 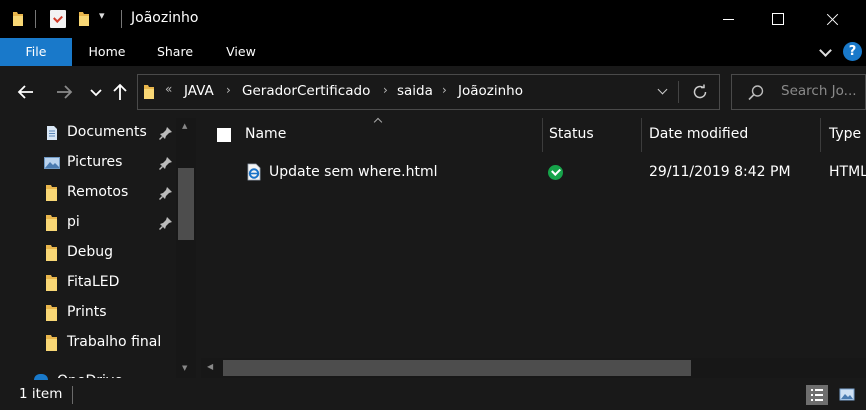 I want to click on breadcrumb-geradorcertificado: GeradorCertificado, so click(x=306, y=91).